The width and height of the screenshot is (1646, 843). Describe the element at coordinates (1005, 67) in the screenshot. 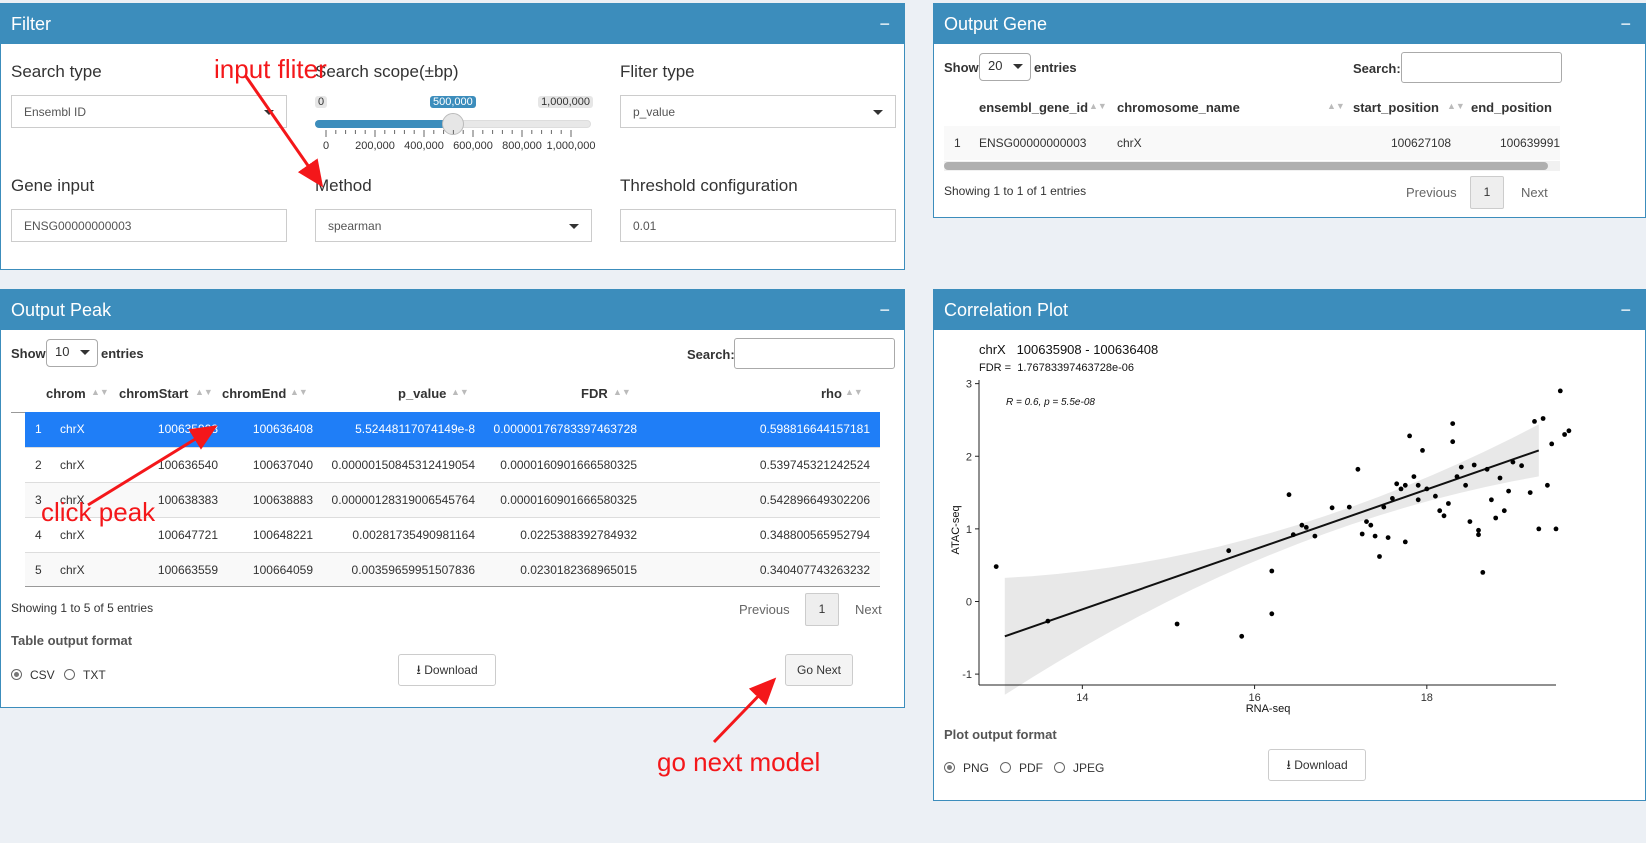

I see `entries-select: 20` at that location.